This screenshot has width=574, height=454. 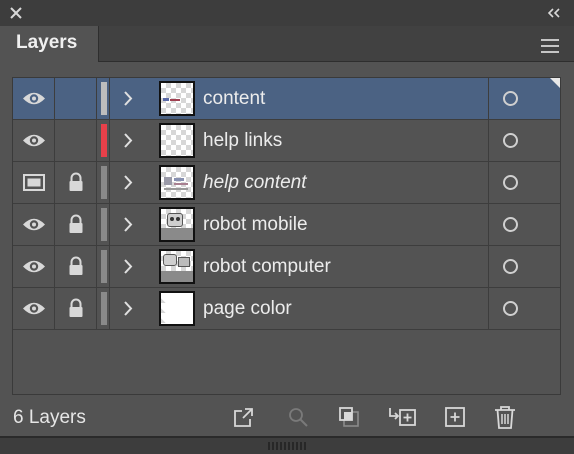 I want to click on export-icon, so click(x=244, y=417).